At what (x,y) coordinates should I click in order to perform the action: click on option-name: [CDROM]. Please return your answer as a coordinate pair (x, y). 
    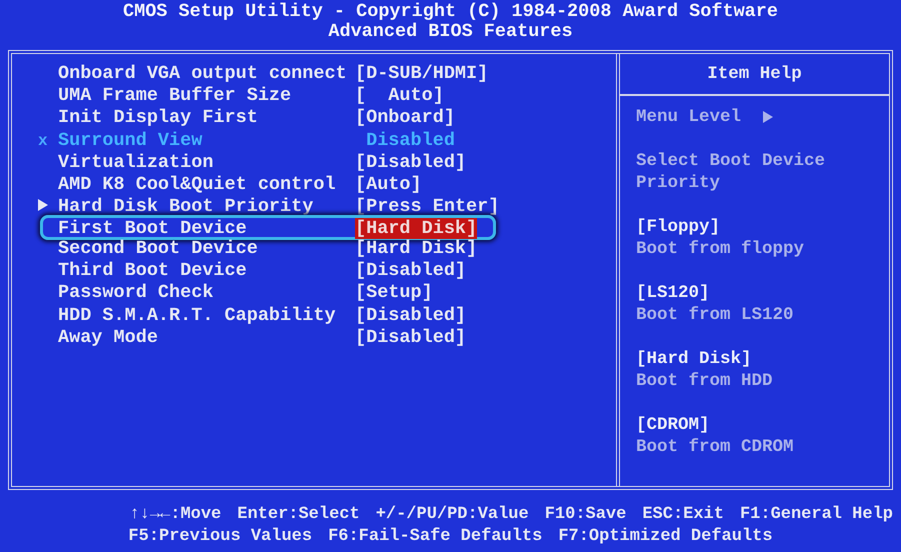
    Looking at the image, I should click on (673, 425).